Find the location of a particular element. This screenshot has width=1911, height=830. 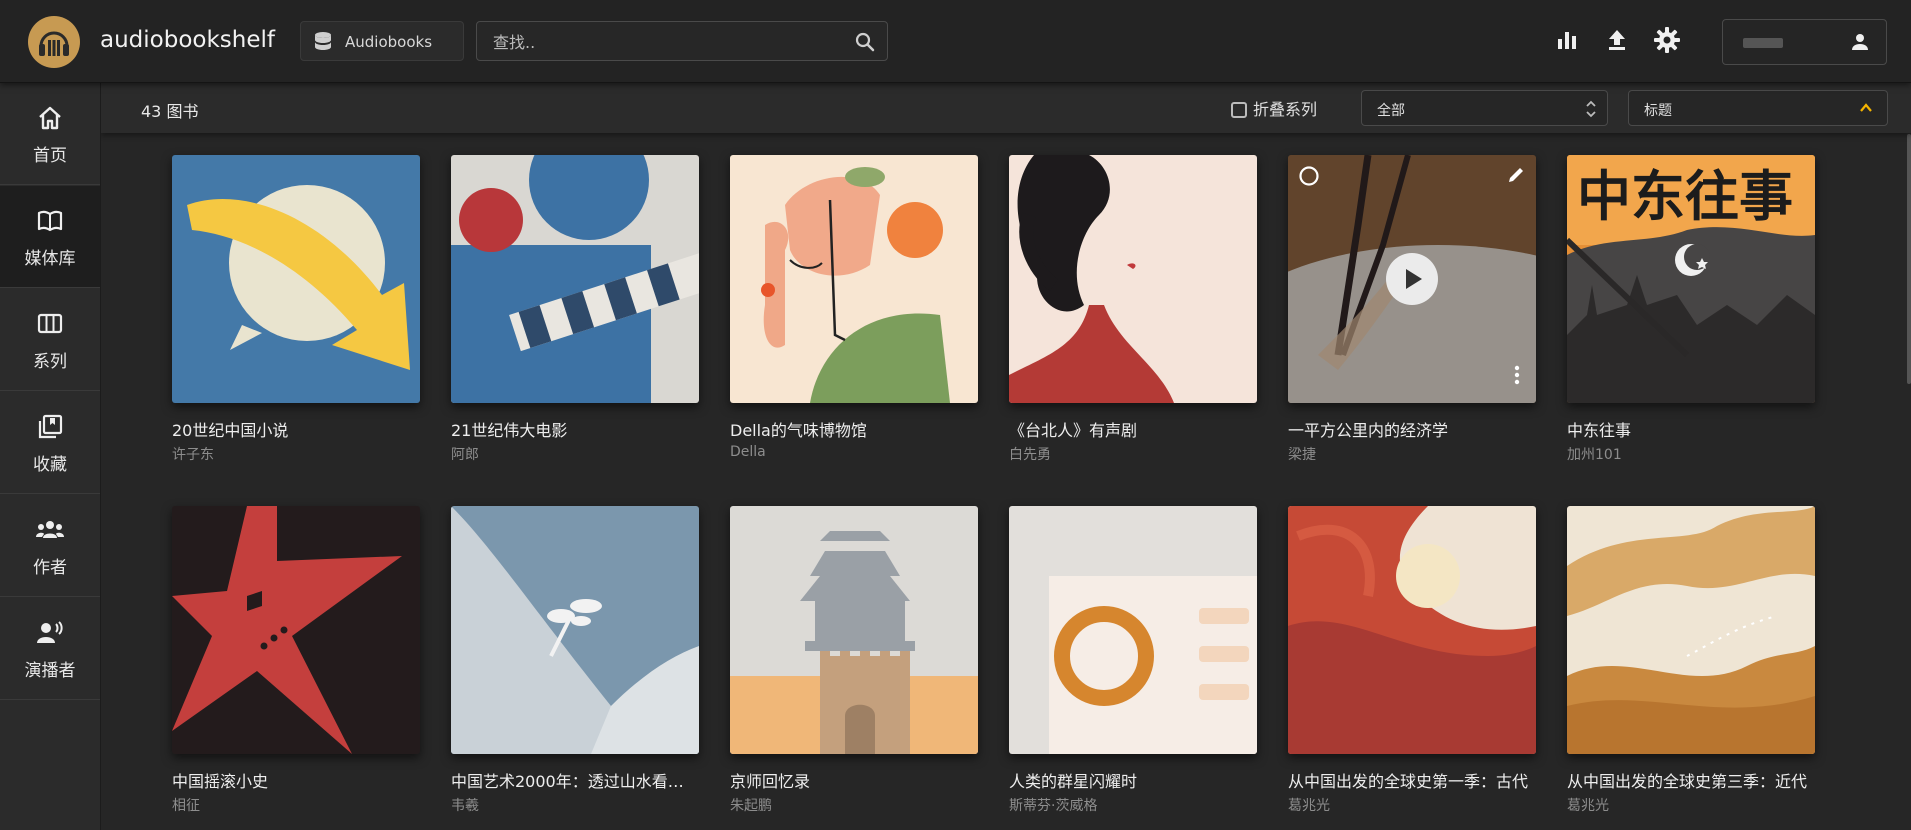

book-author: 梁捷 is located at coordinates (1412, 454).